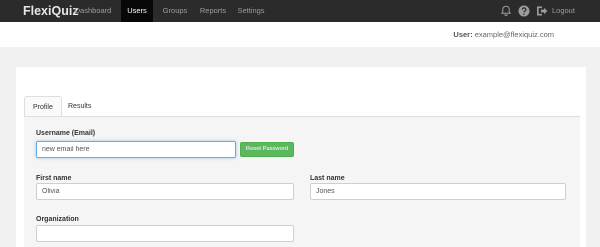 The image size is (600, 247). What do you see at coordinates (251, 11) in the screenshot?
I see `nav-item-settings: Settings` at bounding box center [251, 11].